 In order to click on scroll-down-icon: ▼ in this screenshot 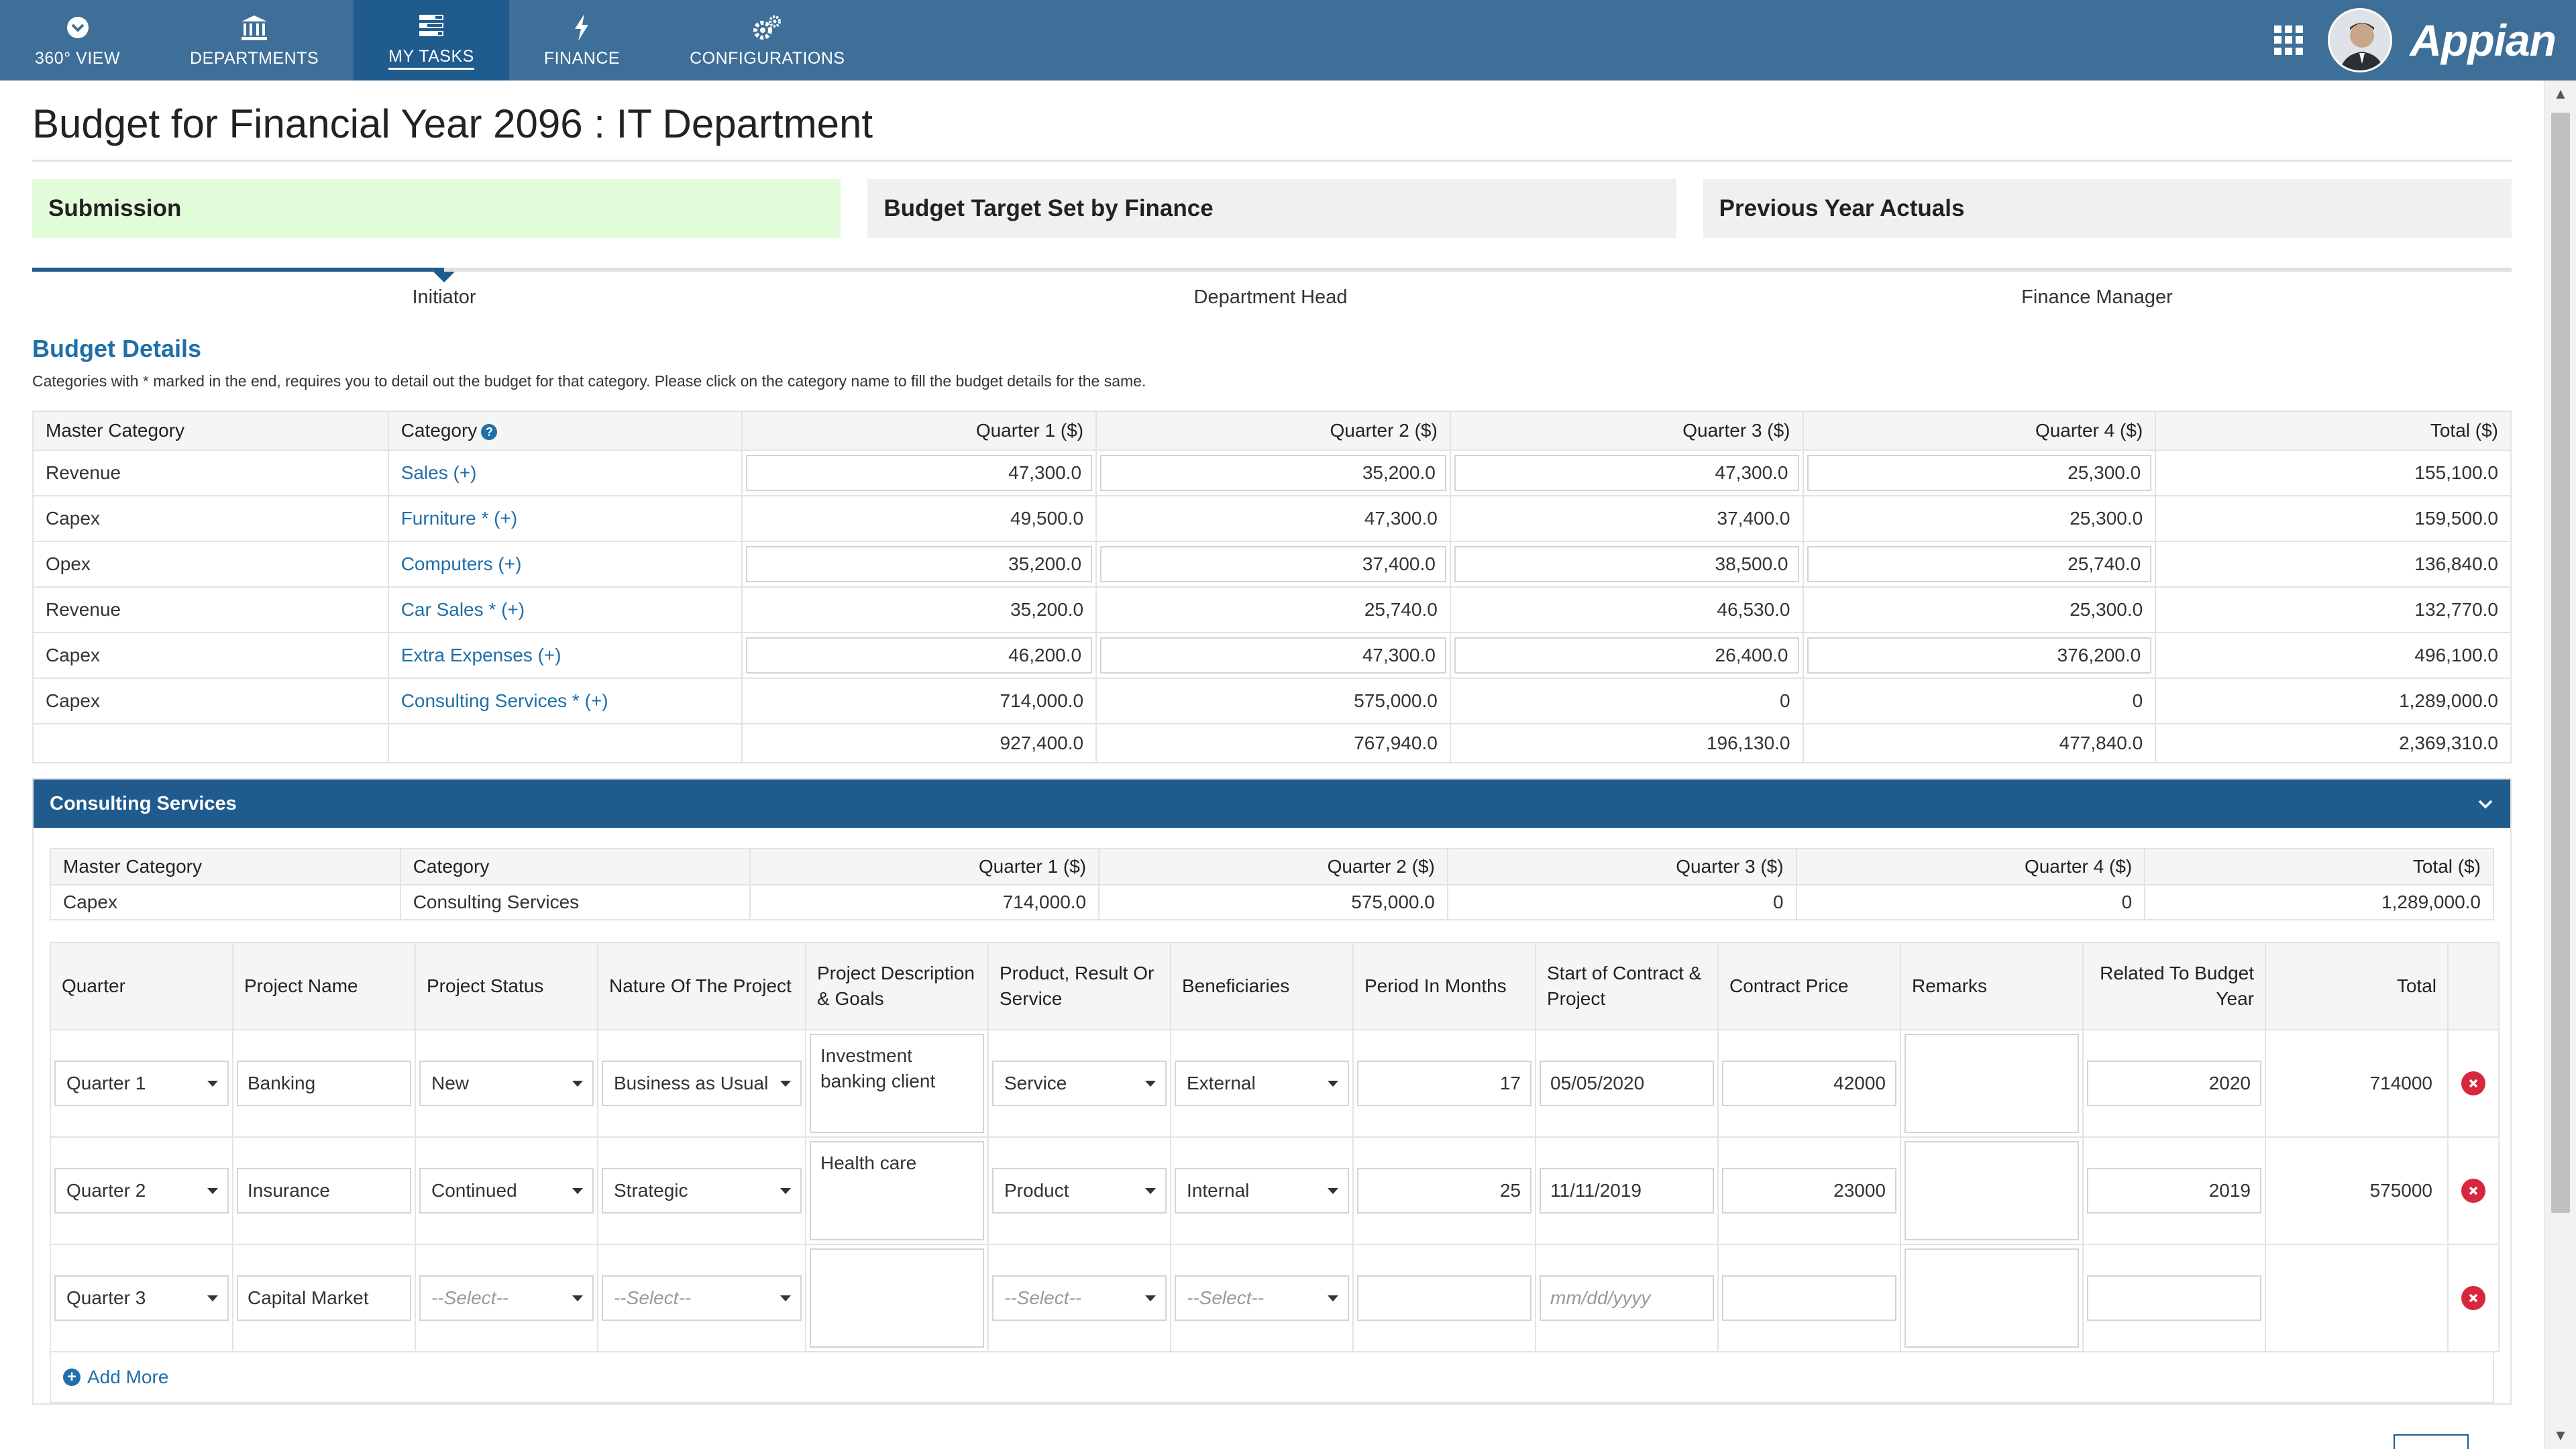, I will do `click(2560, 1435)`.